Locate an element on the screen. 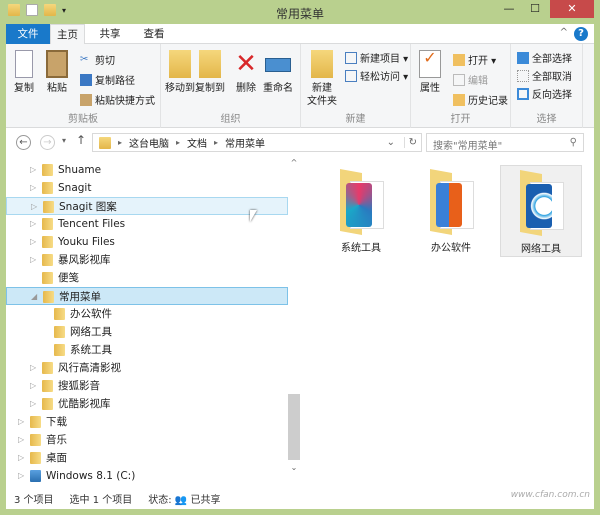  selected-count: 选中 1 个项目 is located at coordinates (101, 500).